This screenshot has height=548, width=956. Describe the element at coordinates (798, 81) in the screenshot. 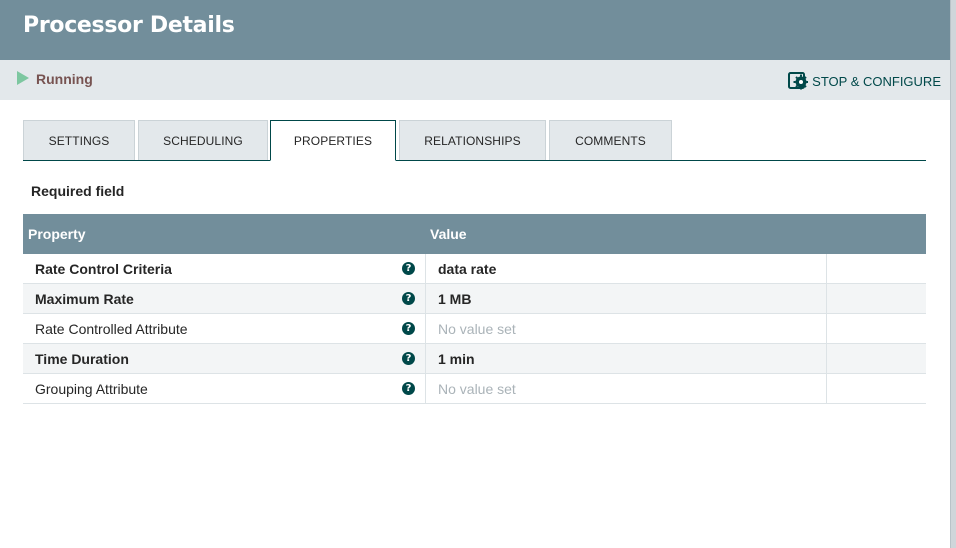

I see `gear-icon` at that location.